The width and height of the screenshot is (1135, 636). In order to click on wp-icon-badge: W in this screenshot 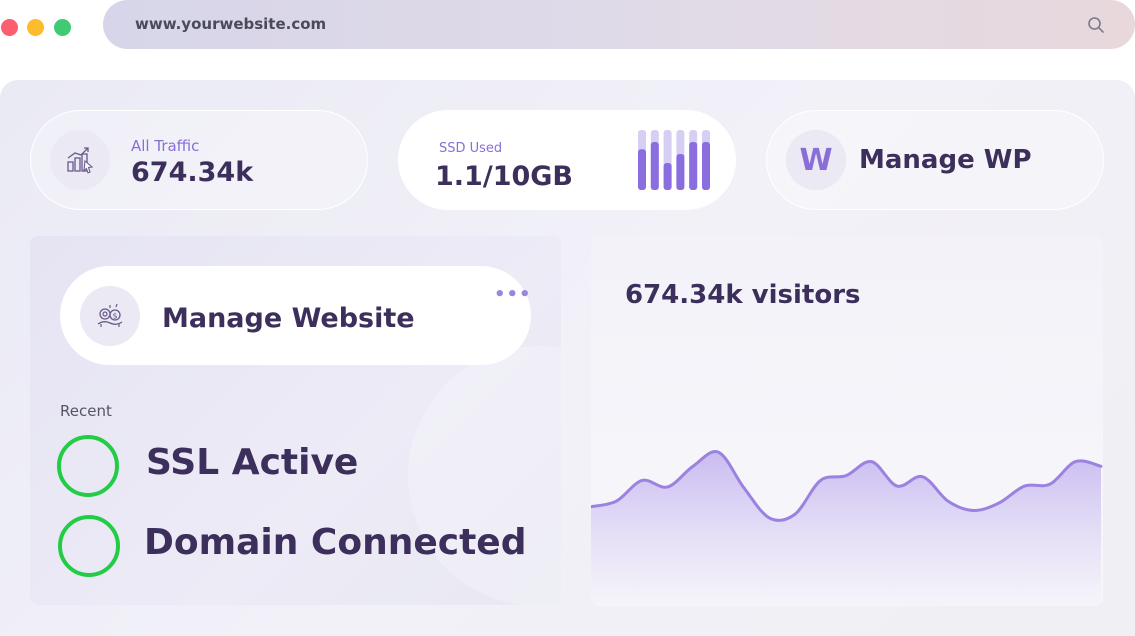, I will do `click(816, 160)`.